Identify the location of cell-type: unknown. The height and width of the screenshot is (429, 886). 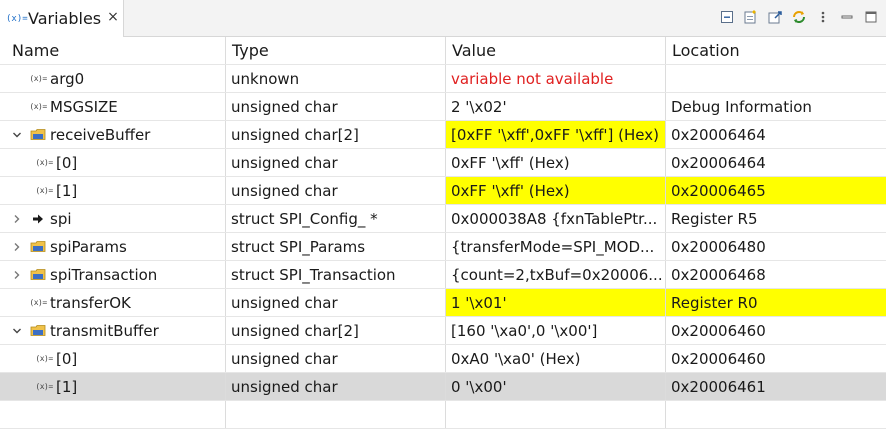
(336, 78).